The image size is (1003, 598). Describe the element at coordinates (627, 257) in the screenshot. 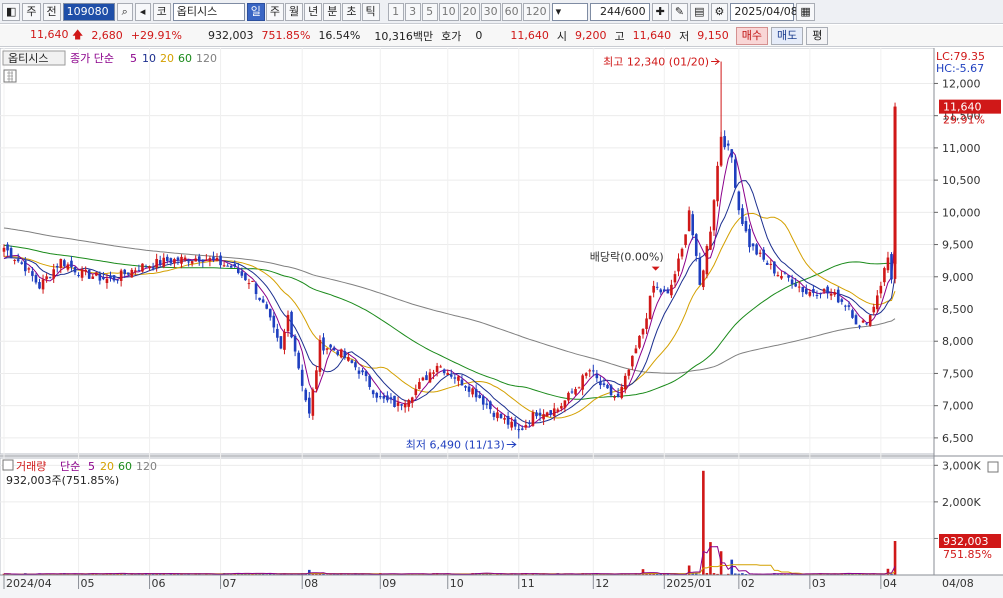

I see `dividend-annotation: 배당락(0.00%)` at that location.